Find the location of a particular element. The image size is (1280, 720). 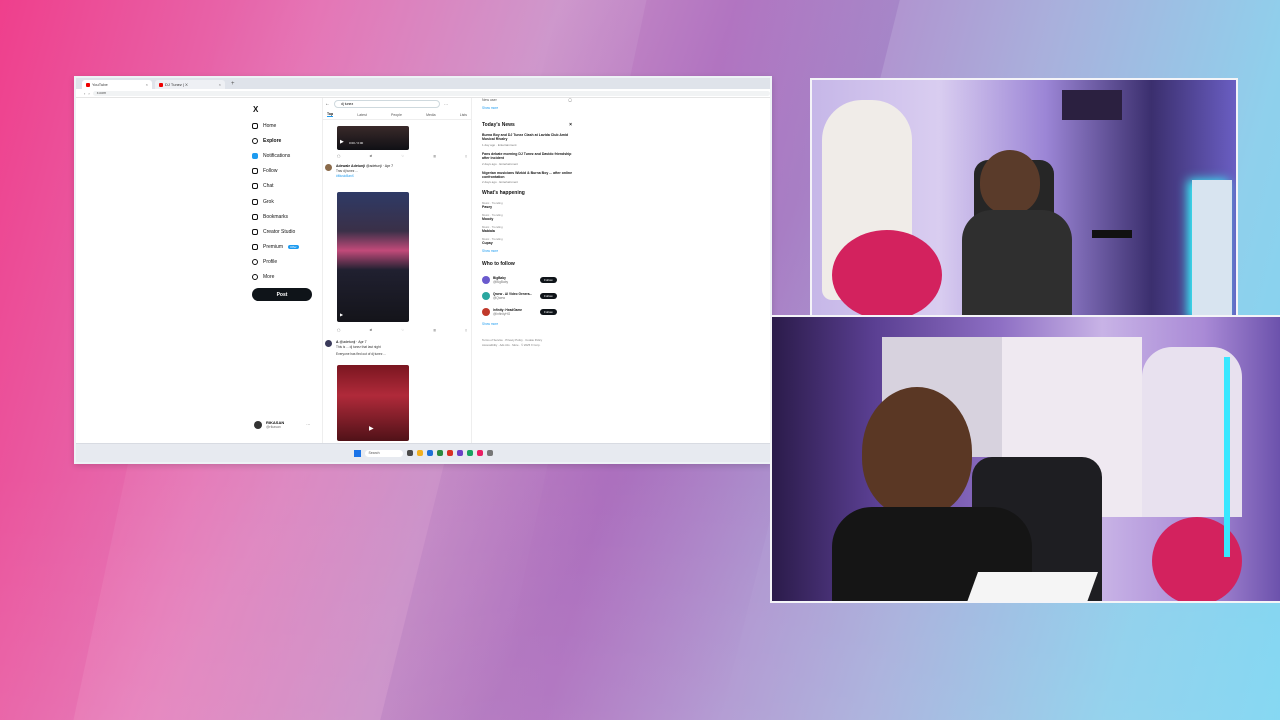

tab-top: Top is located at coordinates (330, 114).